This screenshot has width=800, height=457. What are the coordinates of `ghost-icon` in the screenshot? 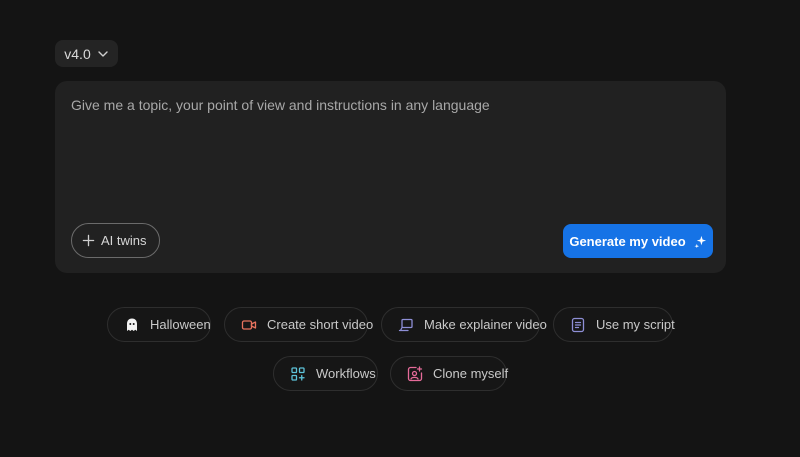 It's located at (132, 324).